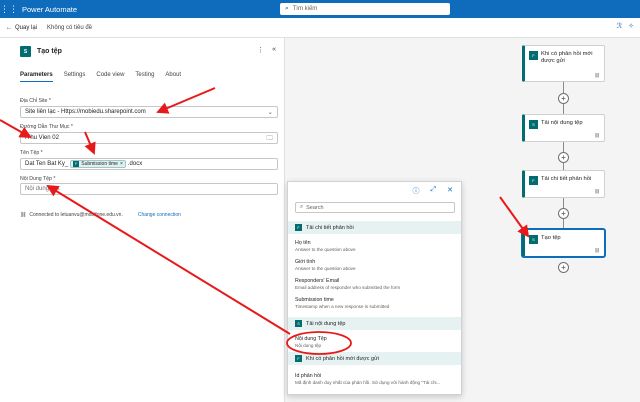 The width and height of the screenshot is (640, 402). Describe the element at coordinates (377, 265) in the screenshot. I see `list-item-gioi-tinh: Giới tính Answer to the question above` at that location.